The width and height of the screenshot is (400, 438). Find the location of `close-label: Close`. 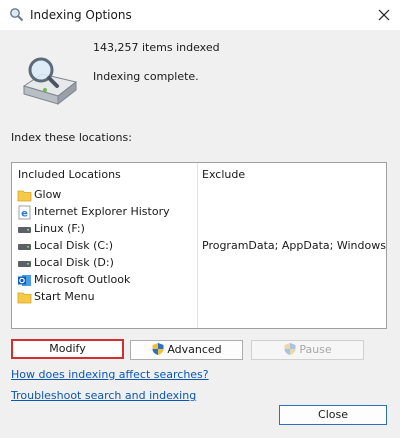

close-label: Close is located at coordinates (333, 414).